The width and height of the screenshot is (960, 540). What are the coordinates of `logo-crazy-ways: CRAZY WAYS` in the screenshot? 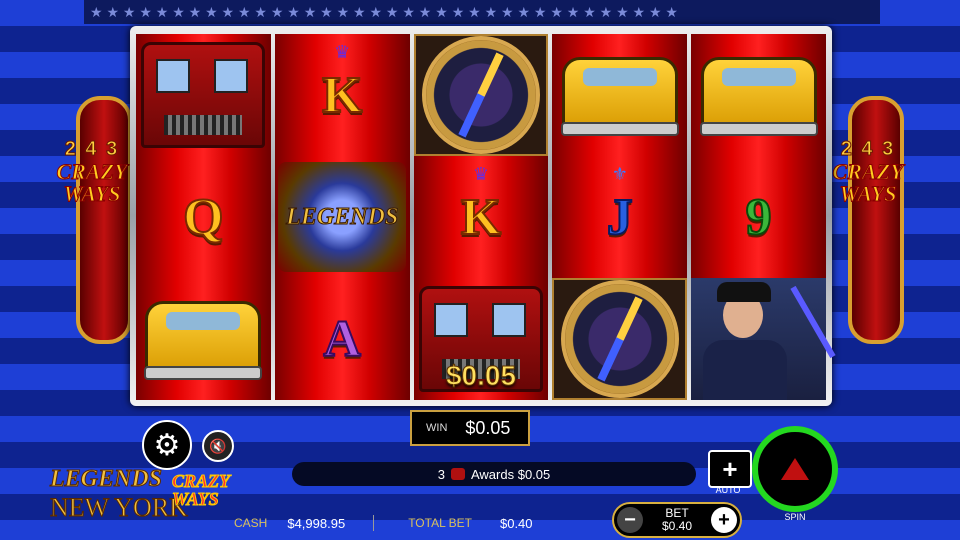 It's located at (201, 490).